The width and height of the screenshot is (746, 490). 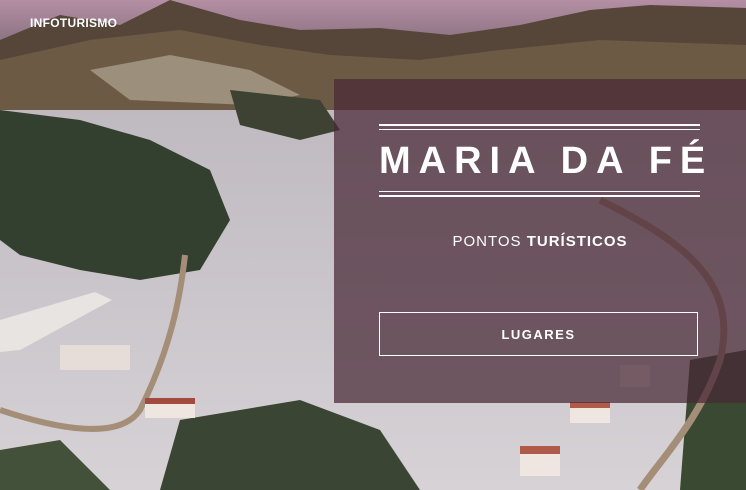 What do you see at coordinates (489, 241) in the screenshot?
I see `subtitle-light: PONTOS` at bounding box center [489, 241].